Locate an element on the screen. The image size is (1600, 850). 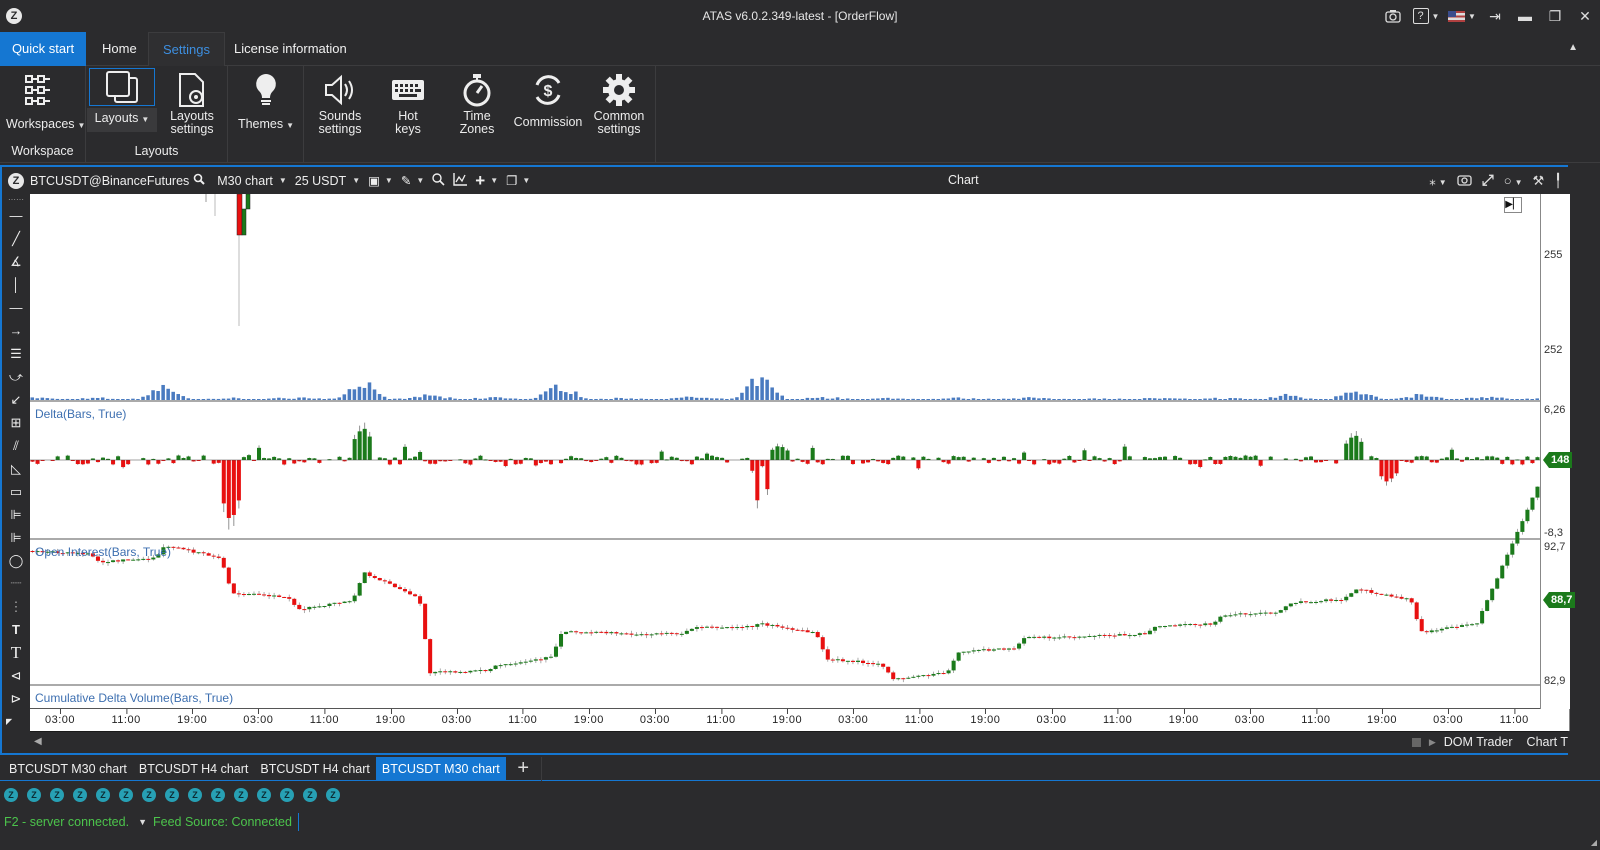
cluster-size-selector: 25 USDT ▼ is located at coordinates (327, 181).